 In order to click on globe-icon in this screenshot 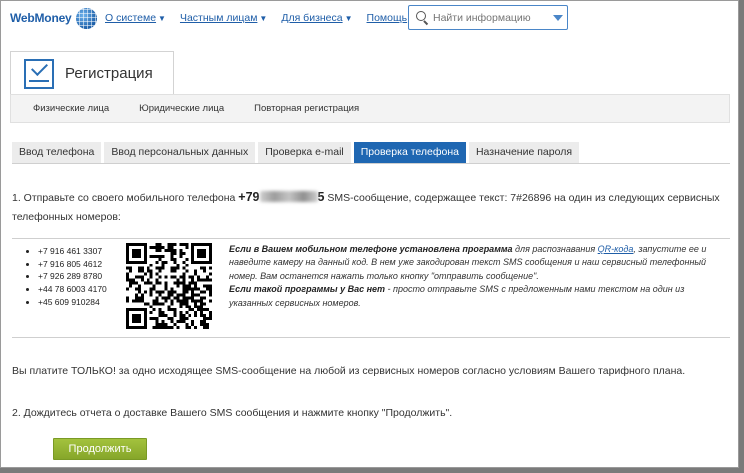, I will do `click(86, 18)`.